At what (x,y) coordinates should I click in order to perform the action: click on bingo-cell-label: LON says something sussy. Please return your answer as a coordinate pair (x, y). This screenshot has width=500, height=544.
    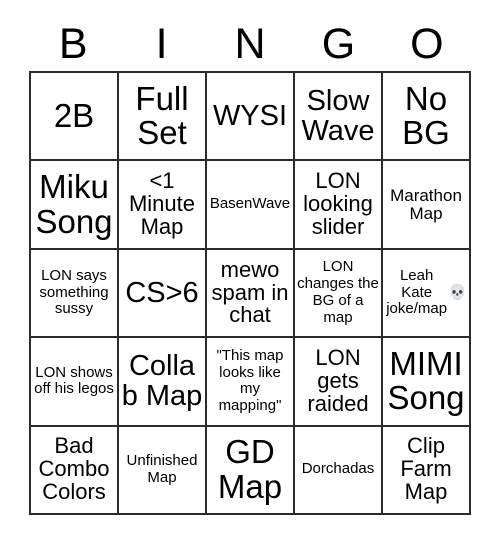
    Looking at the image, I should click on (74, 292).